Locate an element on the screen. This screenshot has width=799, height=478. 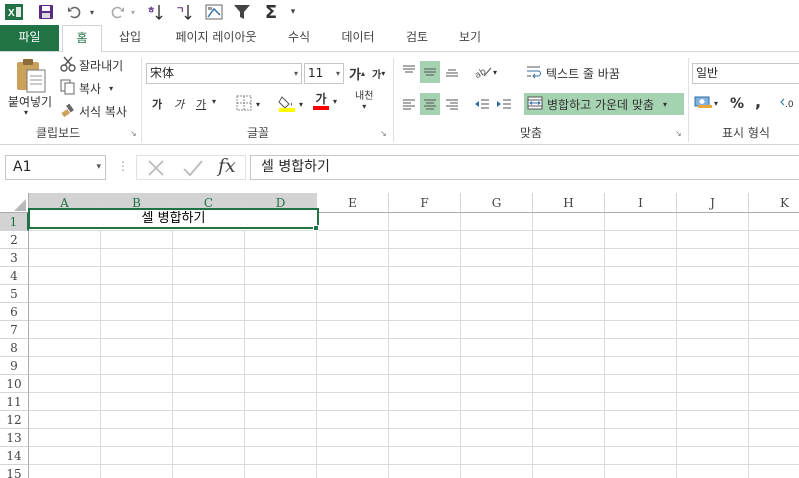
row-header-5: 5 is located at coordinates (14, 294).